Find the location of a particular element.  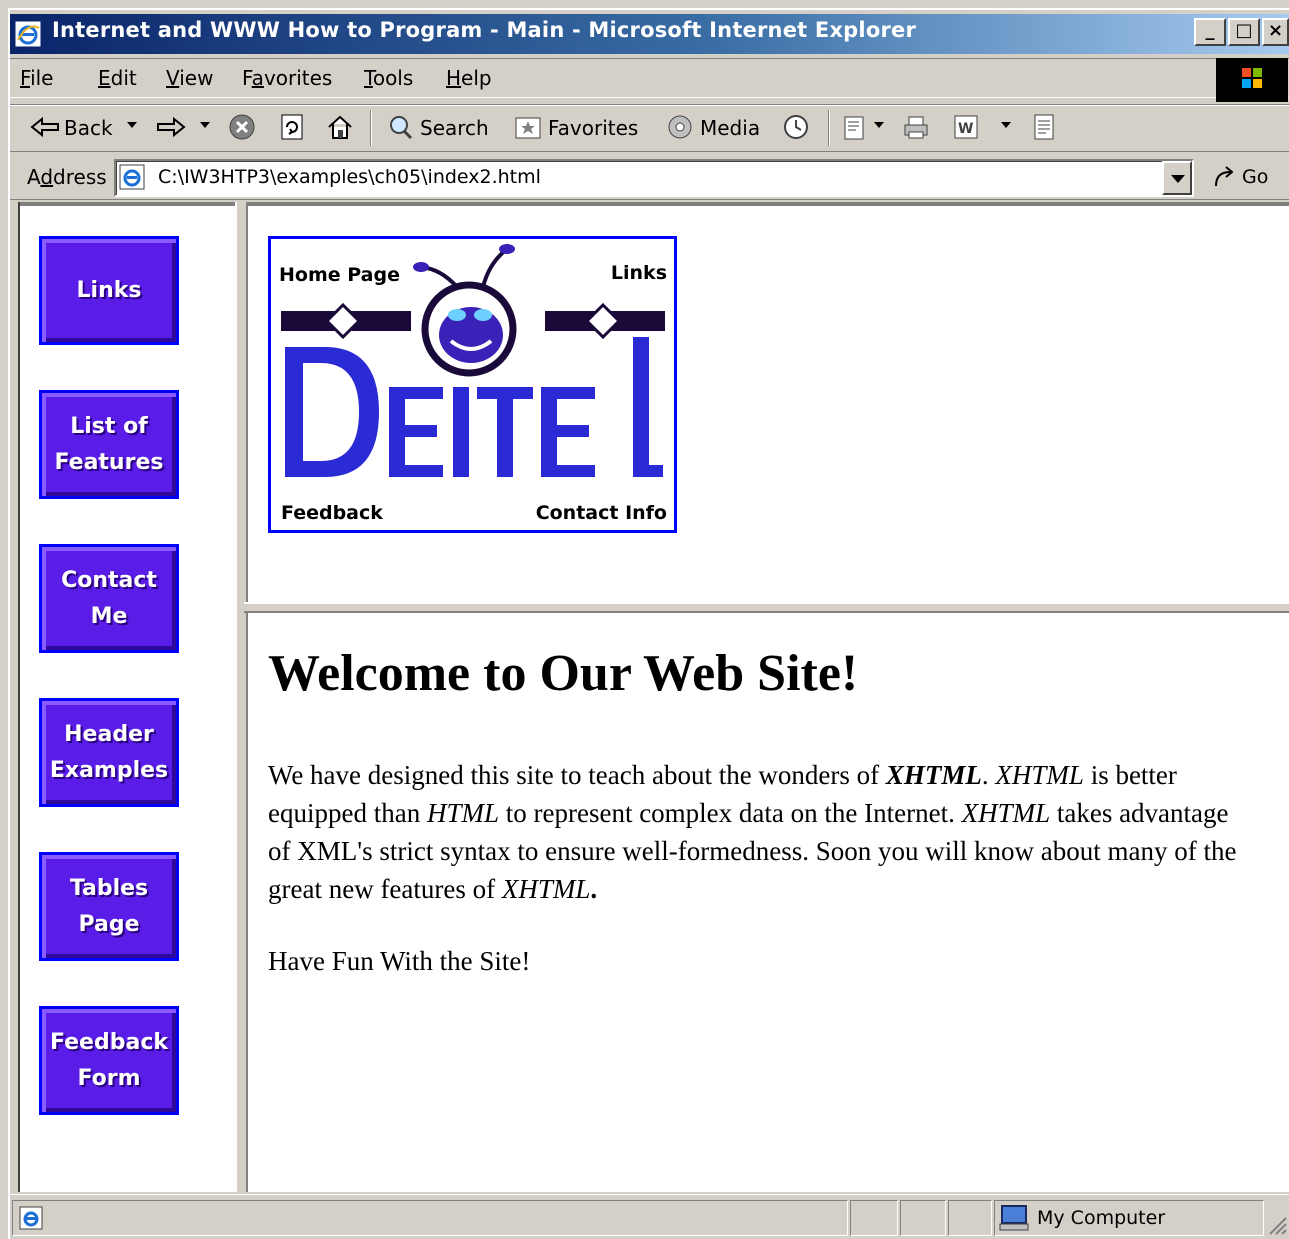

deitel-logo-imagemap: Home Page Links Feedback Contact Info is located at coordinates (472, 384).